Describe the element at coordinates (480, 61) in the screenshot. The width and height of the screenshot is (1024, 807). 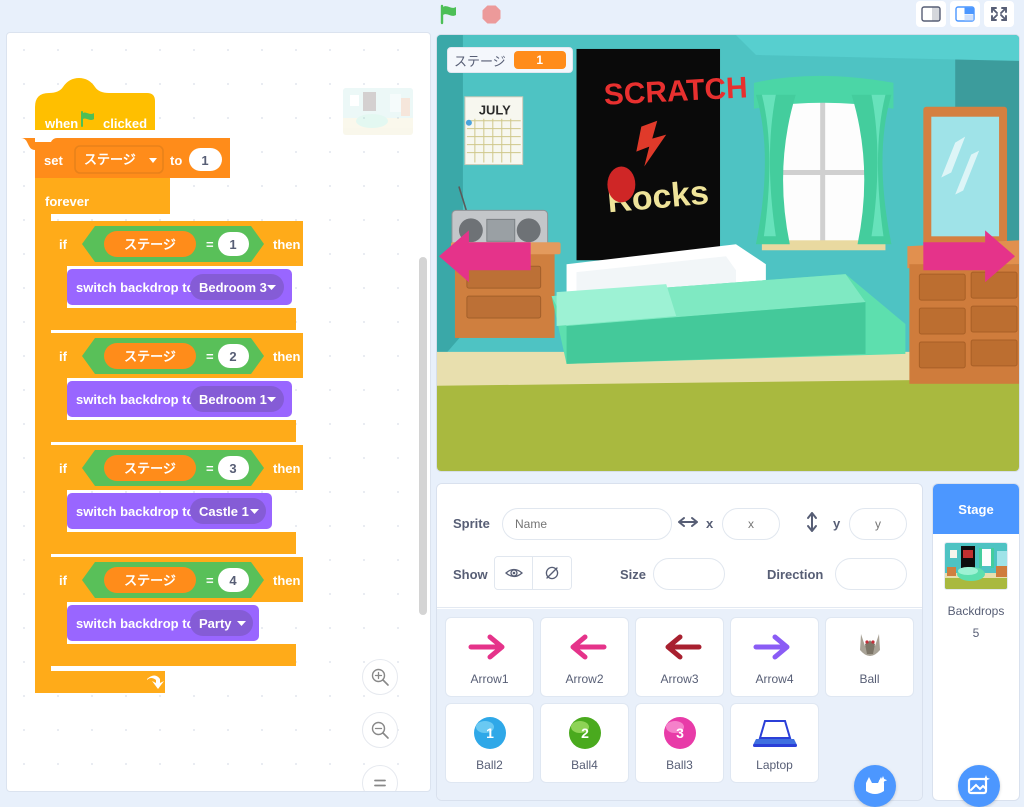
I see `variable-monitor-name: ステージ` at that location.